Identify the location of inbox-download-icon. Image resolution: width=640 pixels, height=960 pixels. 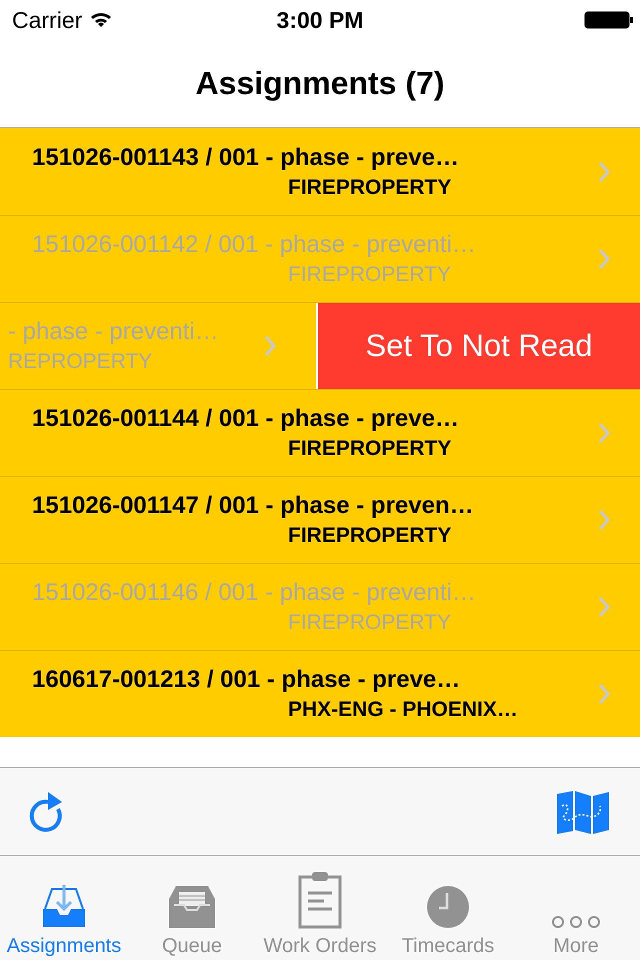
(64, 906).